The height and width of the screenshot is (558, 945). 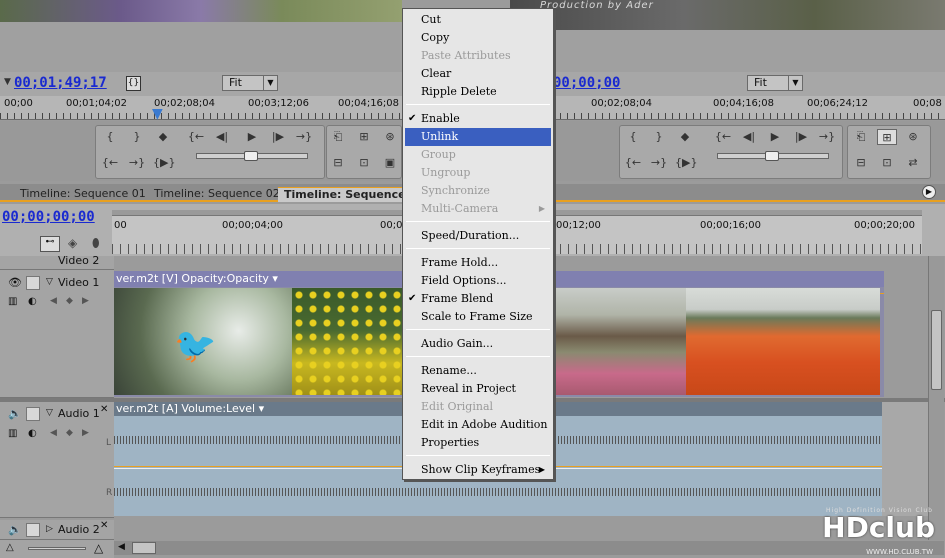 I want to click on dropdown-triangle-icon: ▼, so click(x=7, y=82).